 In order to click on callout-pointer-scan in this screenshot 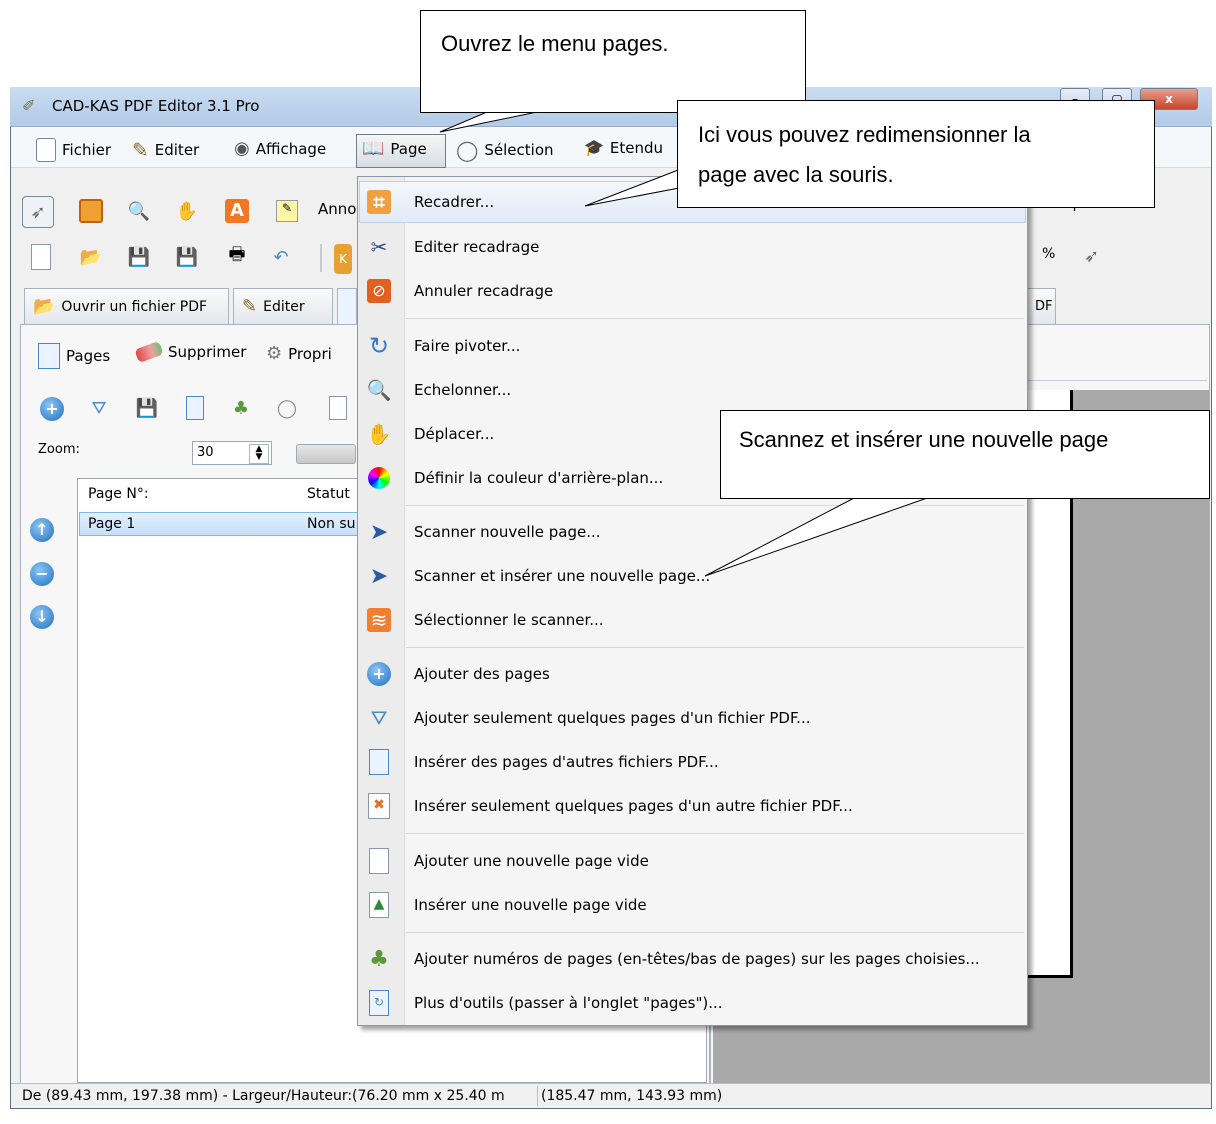, I will do `click(817, 536)`.